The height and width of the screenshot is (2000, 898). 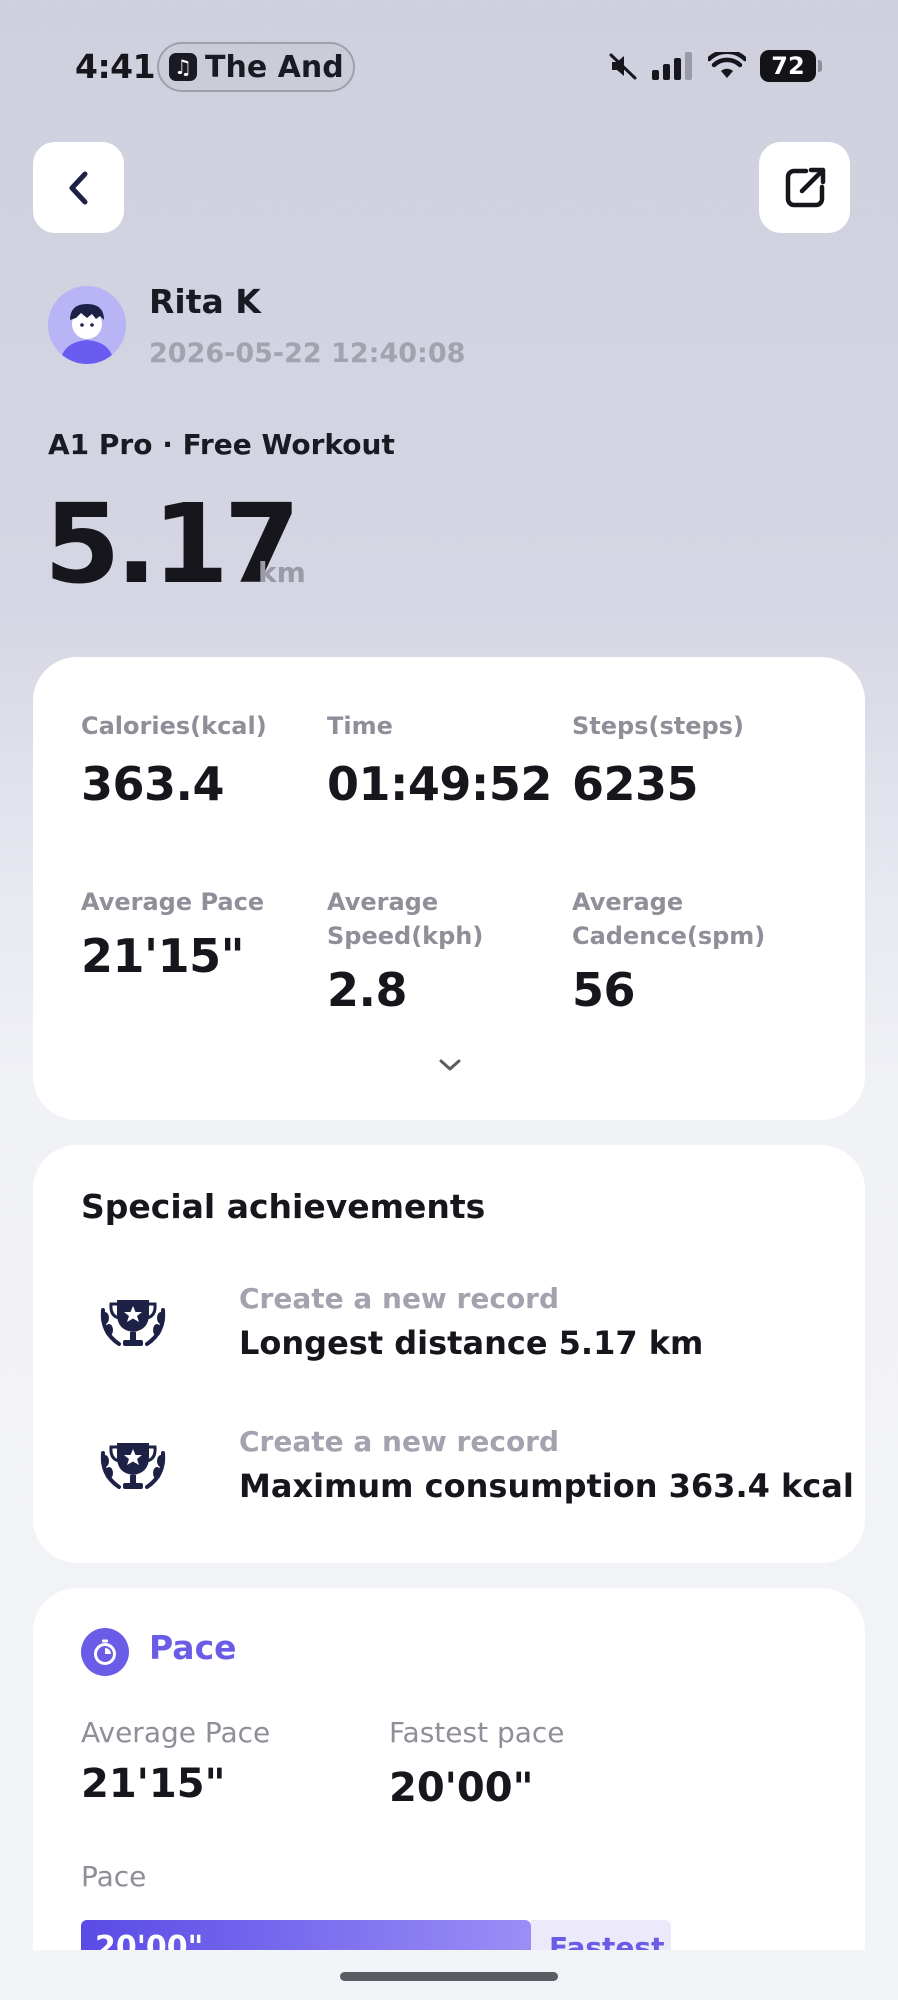 I want to click on stat-calories: Calories(kcal) 363.4, so click(x=174, y=760).